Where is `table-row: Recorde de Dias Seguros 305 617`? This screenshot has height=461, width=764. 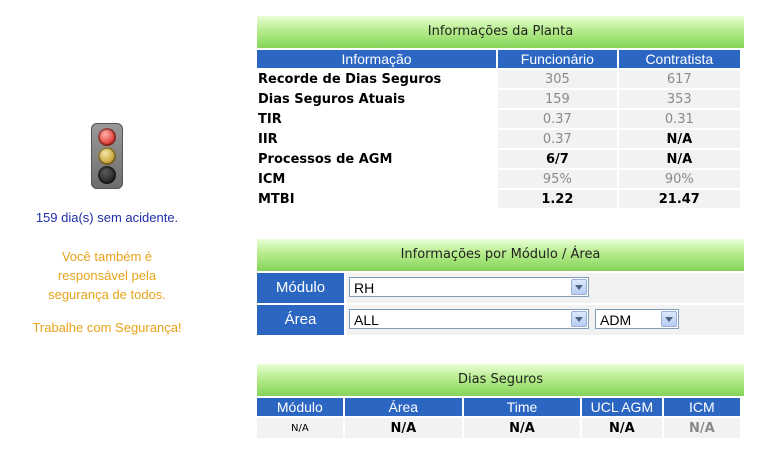
table-row: Recorde de Dias Seguros 305 617 is located at coordinates (498, 79).